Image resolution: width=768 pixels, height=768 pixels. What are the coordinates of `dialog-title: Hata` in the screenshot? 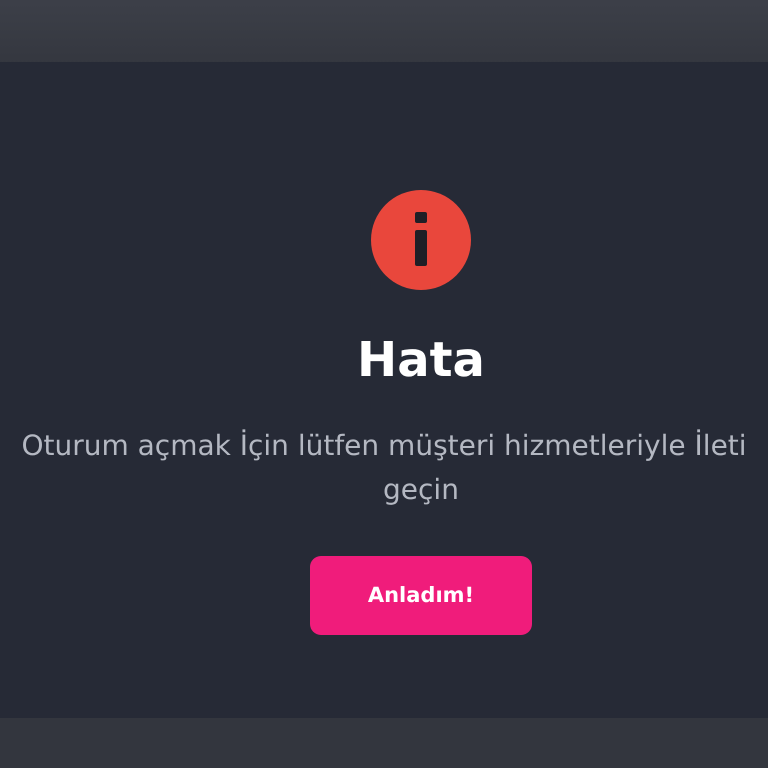 It's located at (421, 361).